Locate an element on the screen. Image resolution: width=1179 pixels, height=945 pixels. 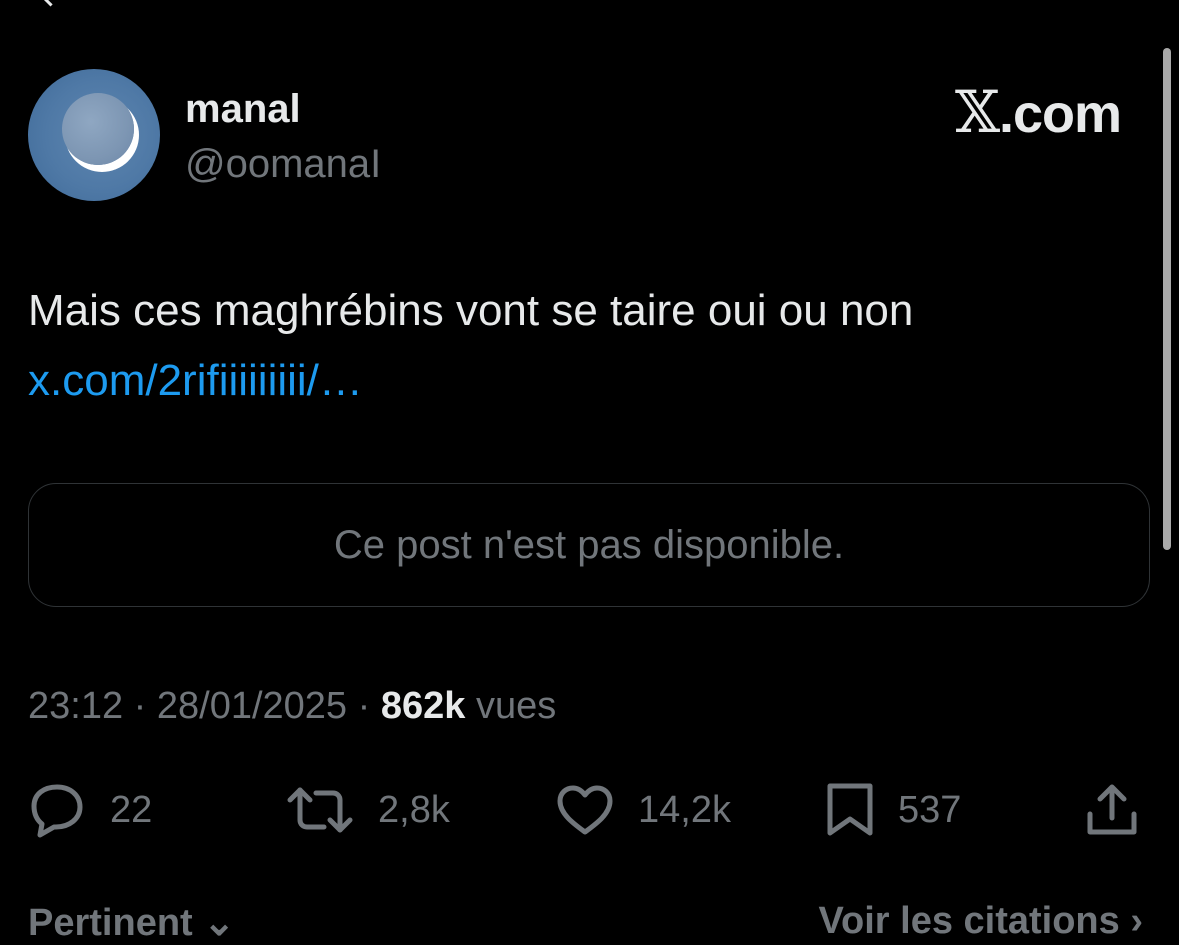
unavailable-message: Ce post n'est pas disponible. is located at coordinates (589, 544).